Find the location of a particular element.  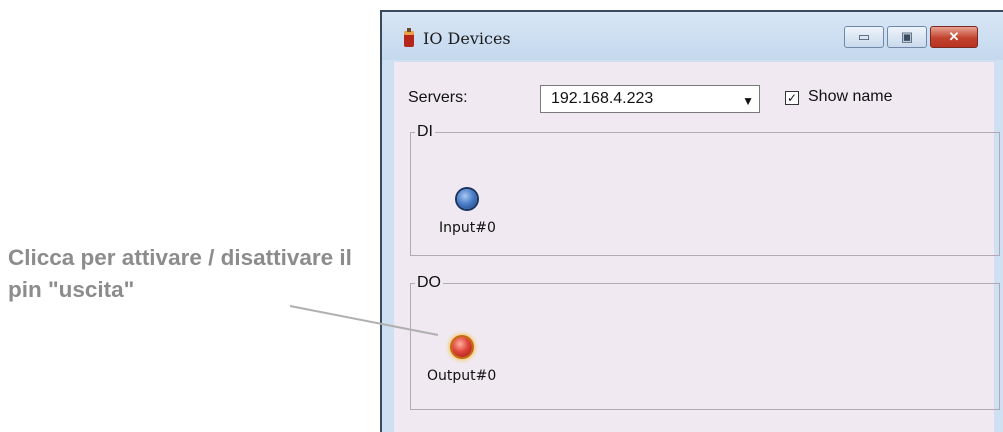

led-off-icon is located at coordinates (467, 199).